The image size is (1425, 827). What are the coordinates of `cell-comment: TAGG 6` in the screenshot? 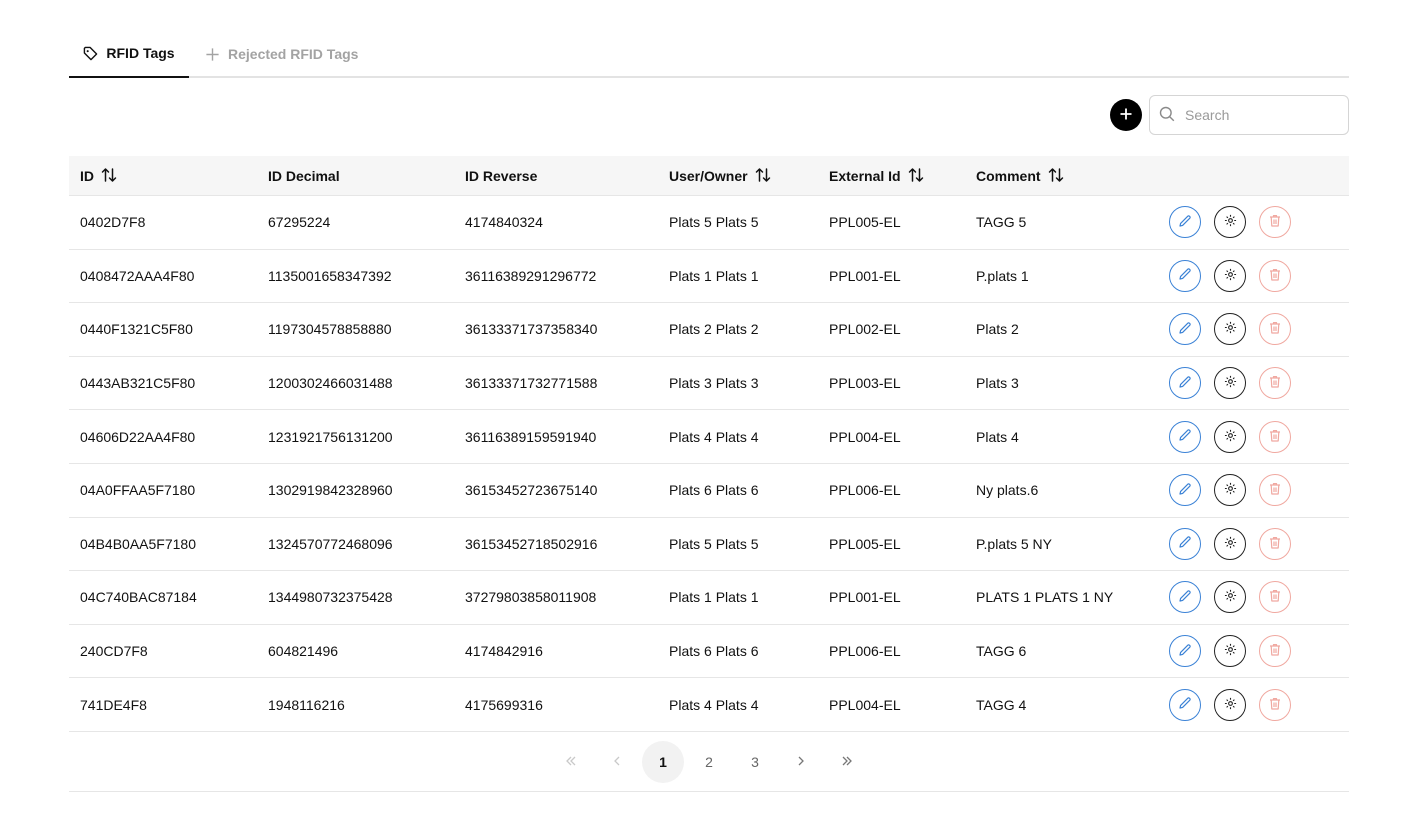 It's located at (1001, 651).